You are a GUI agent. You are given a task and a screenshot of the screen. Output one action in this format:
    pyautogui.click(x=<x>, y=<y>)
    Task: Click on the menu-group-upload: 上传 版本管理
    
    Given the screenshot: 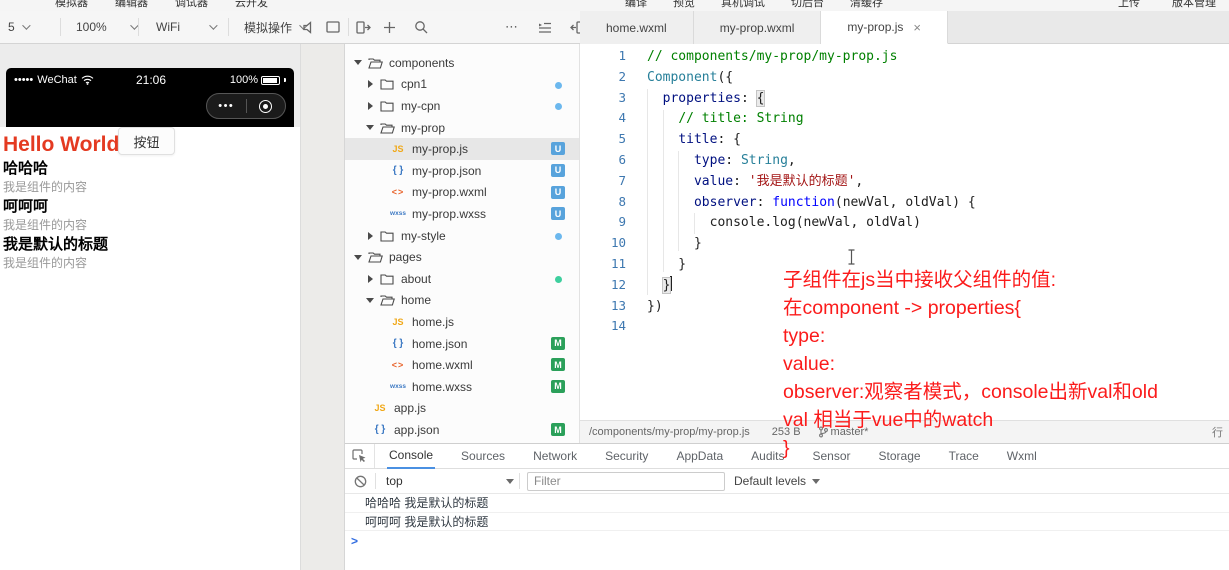 What is the action you would take?
    pyautogui.click(x=1167, y=5)
    